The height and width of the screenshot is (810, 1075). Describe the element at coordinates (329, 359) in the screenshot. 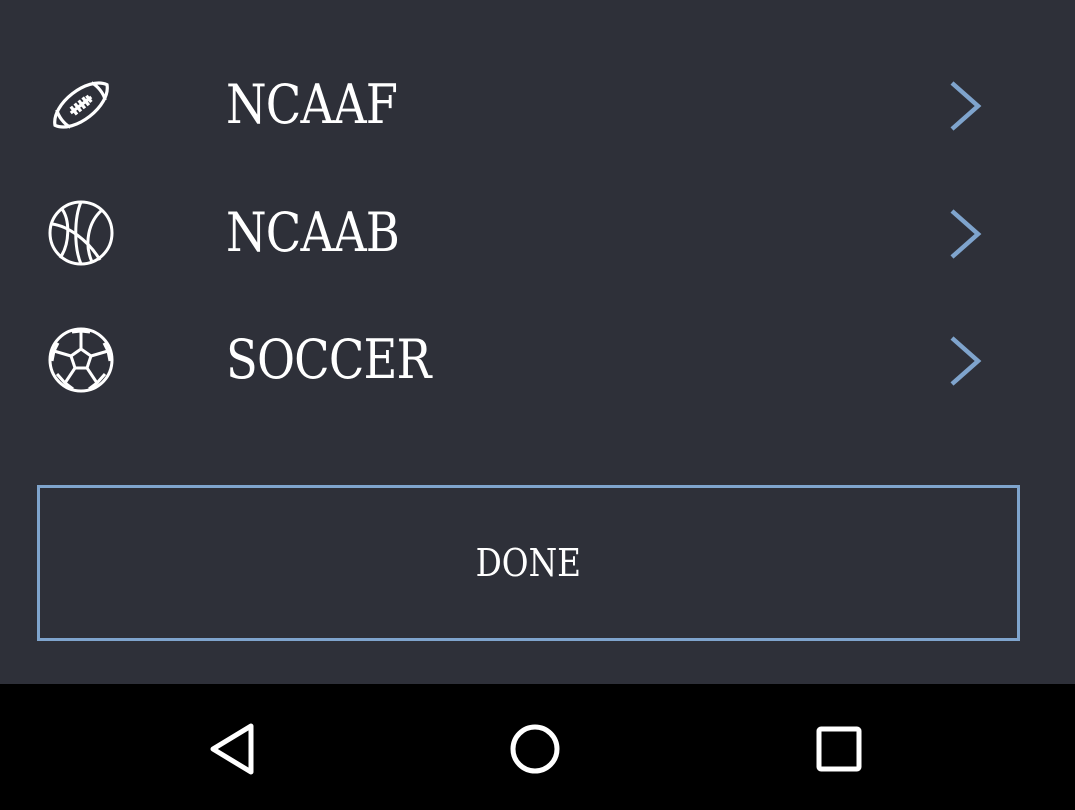

I see `sport-label: SOCCER` at that location.